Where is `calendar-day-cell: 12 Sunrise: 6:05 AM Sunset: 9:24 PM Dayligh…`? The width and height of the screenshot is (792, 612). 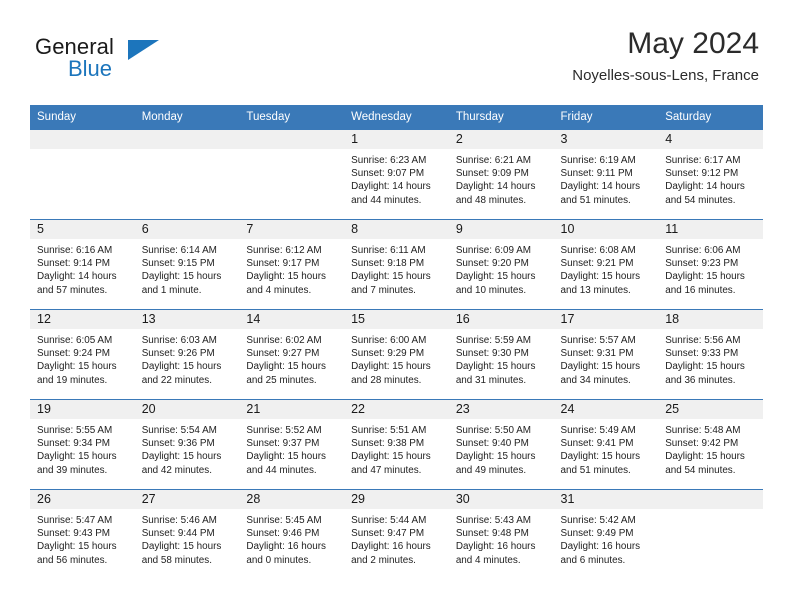
calendar-day-cell: 12 Sunrise: 6:05 AM Sunset: 9:24 PM Dayligh… is located at coordinates (82, 354).